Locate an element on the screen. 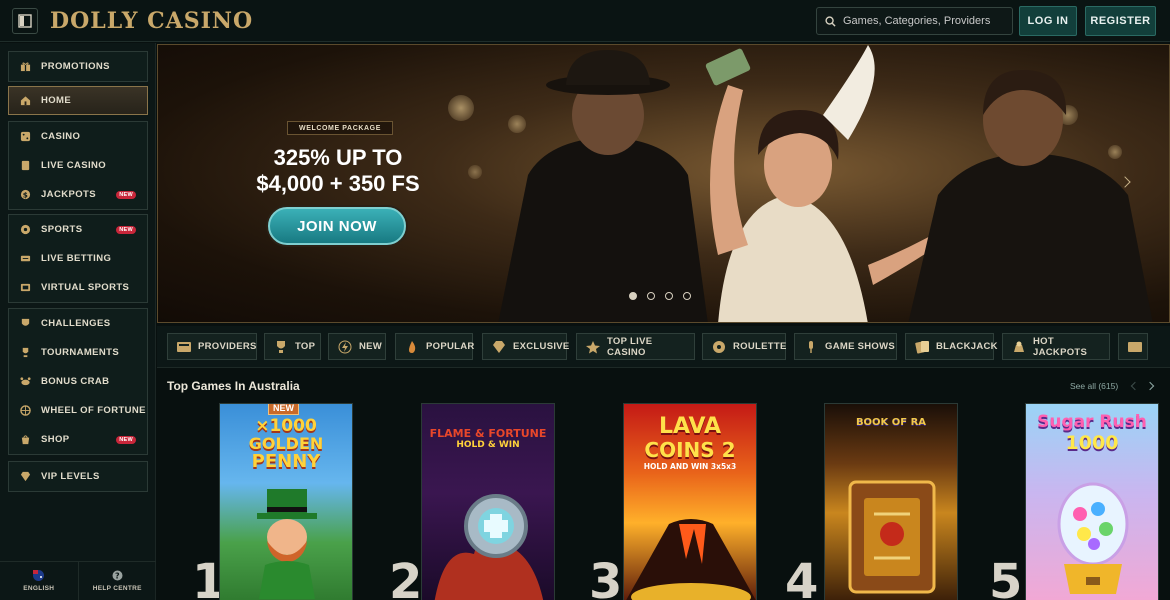 The width and height of the screenshot is (1170, 600). jackpot-icon: $ is located at coordinates (25, 194).